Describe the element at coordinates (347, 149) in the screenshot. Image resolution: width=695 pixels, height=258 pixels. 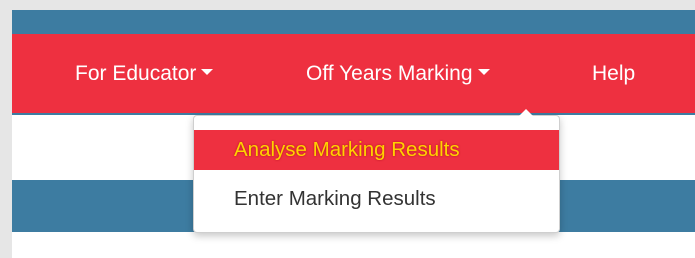
I see `menu-item-analyse-label: Analyse Marking Results` at that location.